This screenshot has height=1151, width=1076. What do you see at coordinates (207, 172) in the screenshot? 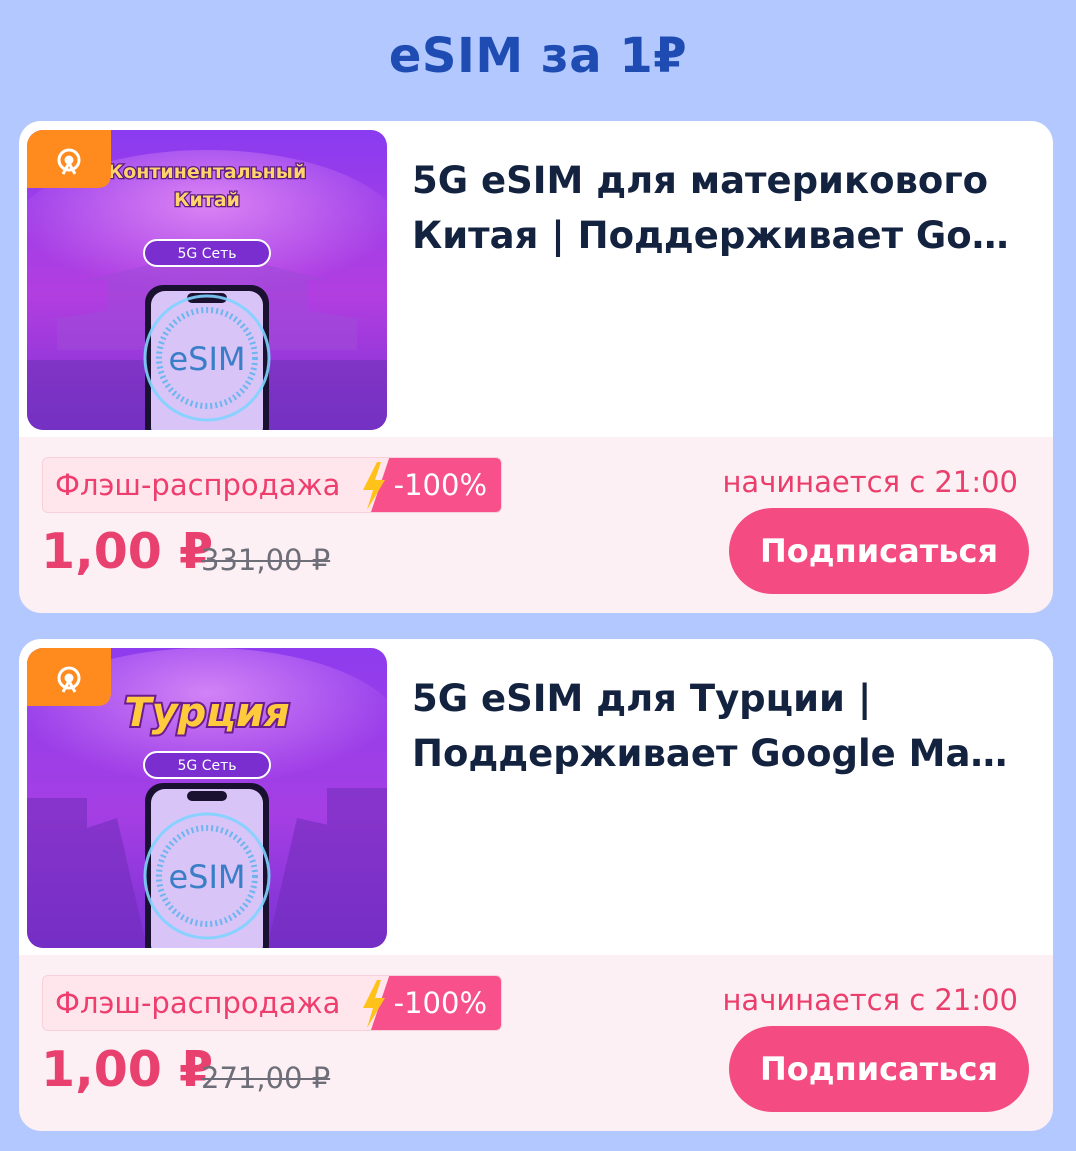
I see `image-caption-line1: Континентальный` at bounding box center [207, 172].